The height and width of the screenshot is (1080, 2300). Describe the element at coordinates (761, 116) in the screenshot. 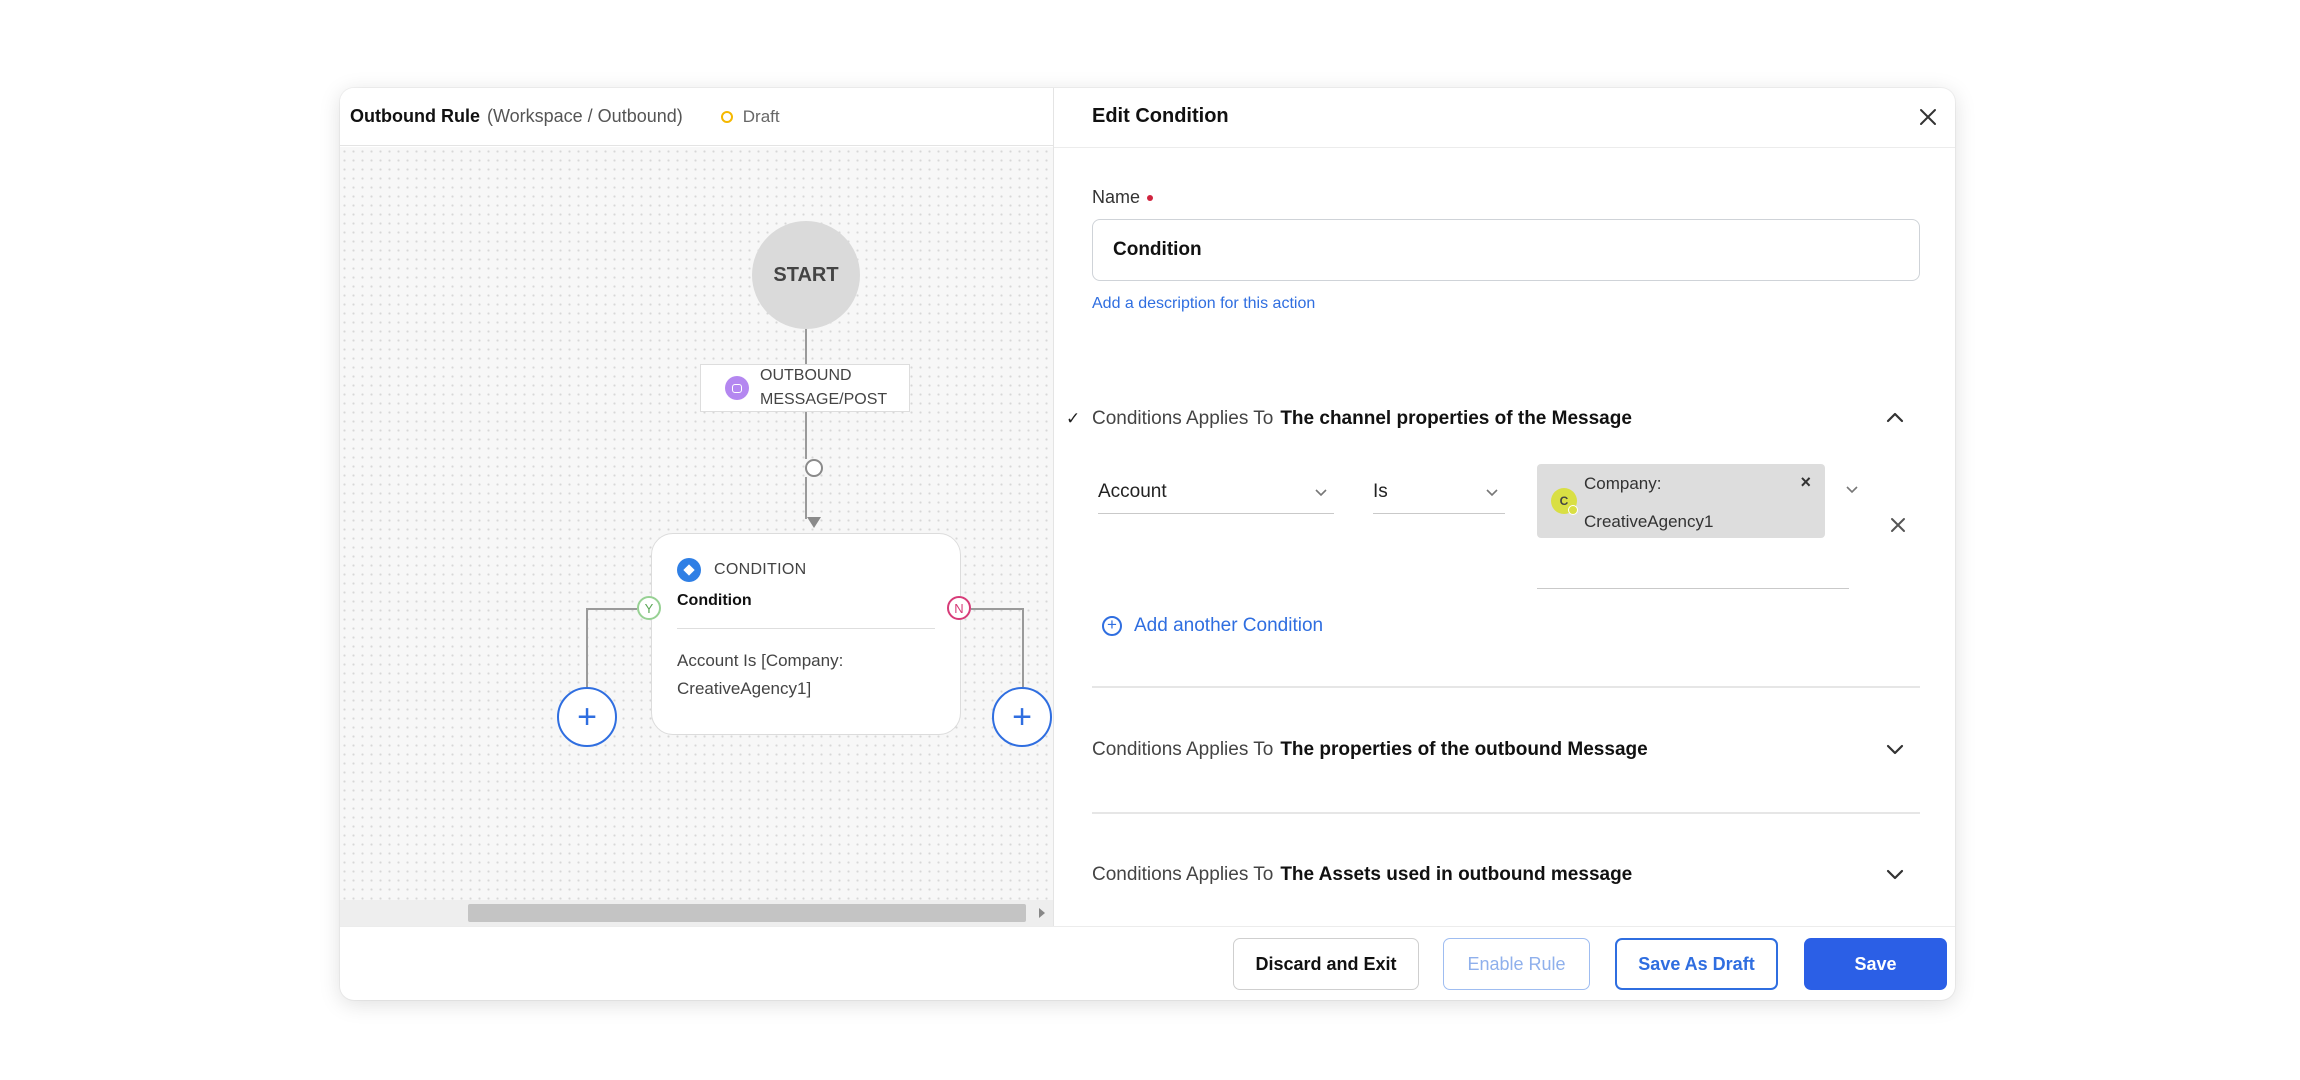

I see `status-badge: Draft` at that location.